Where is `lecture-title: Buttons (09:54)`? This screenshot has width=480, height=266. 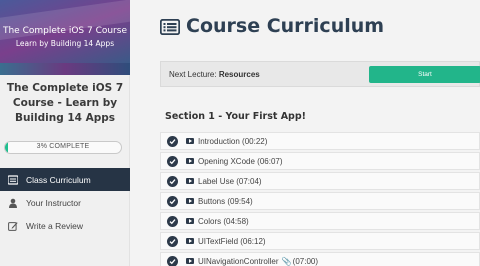
lecture-title: Buttons (09:54) is located at coordinates (225, 201).